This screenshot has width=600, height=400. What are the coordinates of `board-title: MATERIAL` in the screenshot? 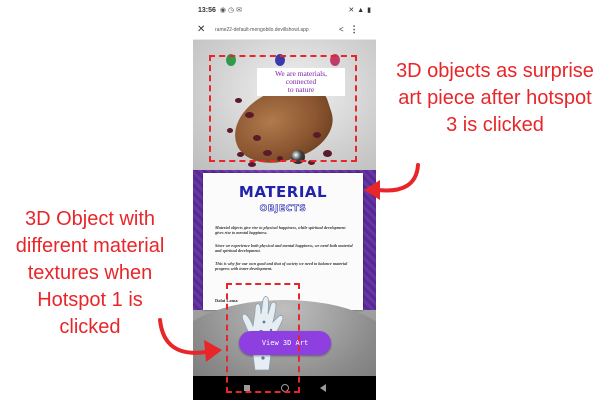 It's located at (283, 192).